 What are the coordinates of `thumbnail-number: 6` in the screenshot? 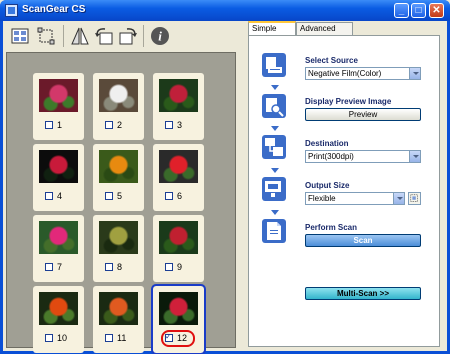 It's located at (180, 196).